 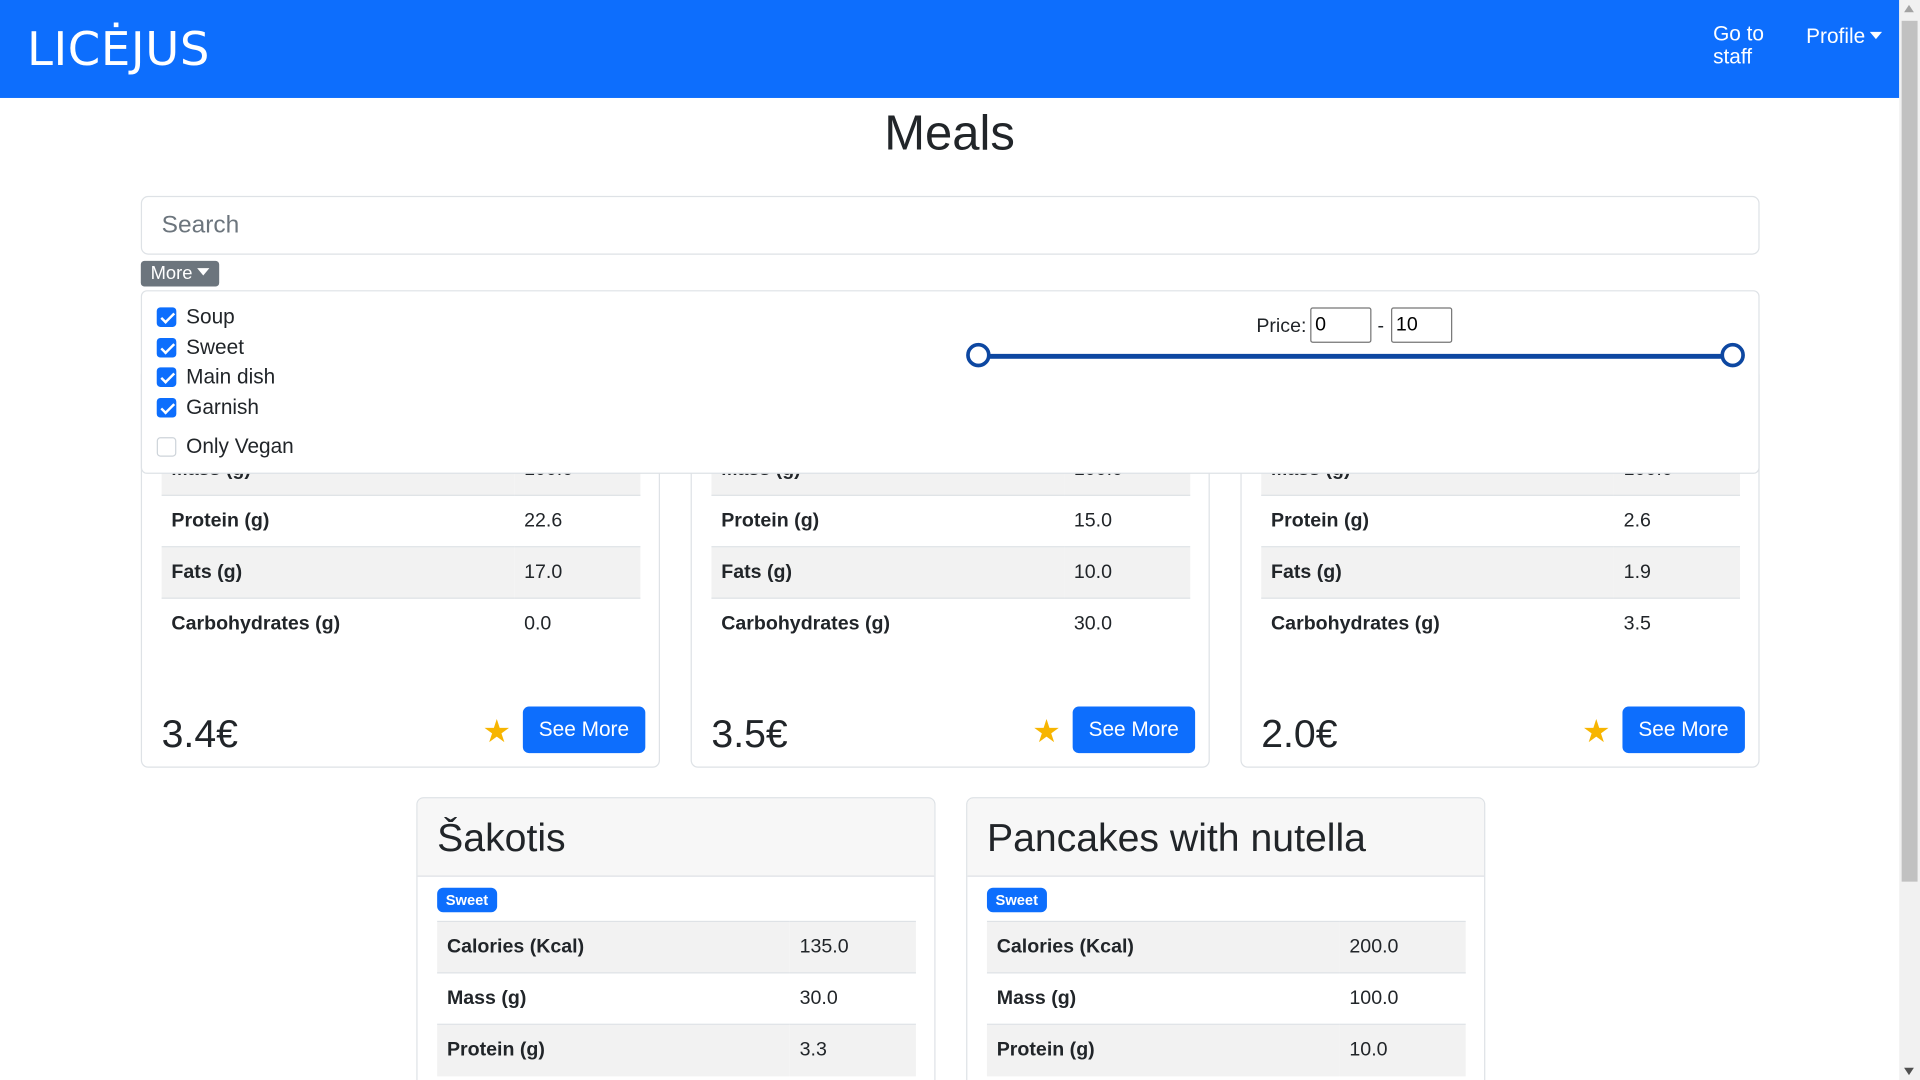 I want to click on filter-label: Main dish, so click(x=231, y=376).